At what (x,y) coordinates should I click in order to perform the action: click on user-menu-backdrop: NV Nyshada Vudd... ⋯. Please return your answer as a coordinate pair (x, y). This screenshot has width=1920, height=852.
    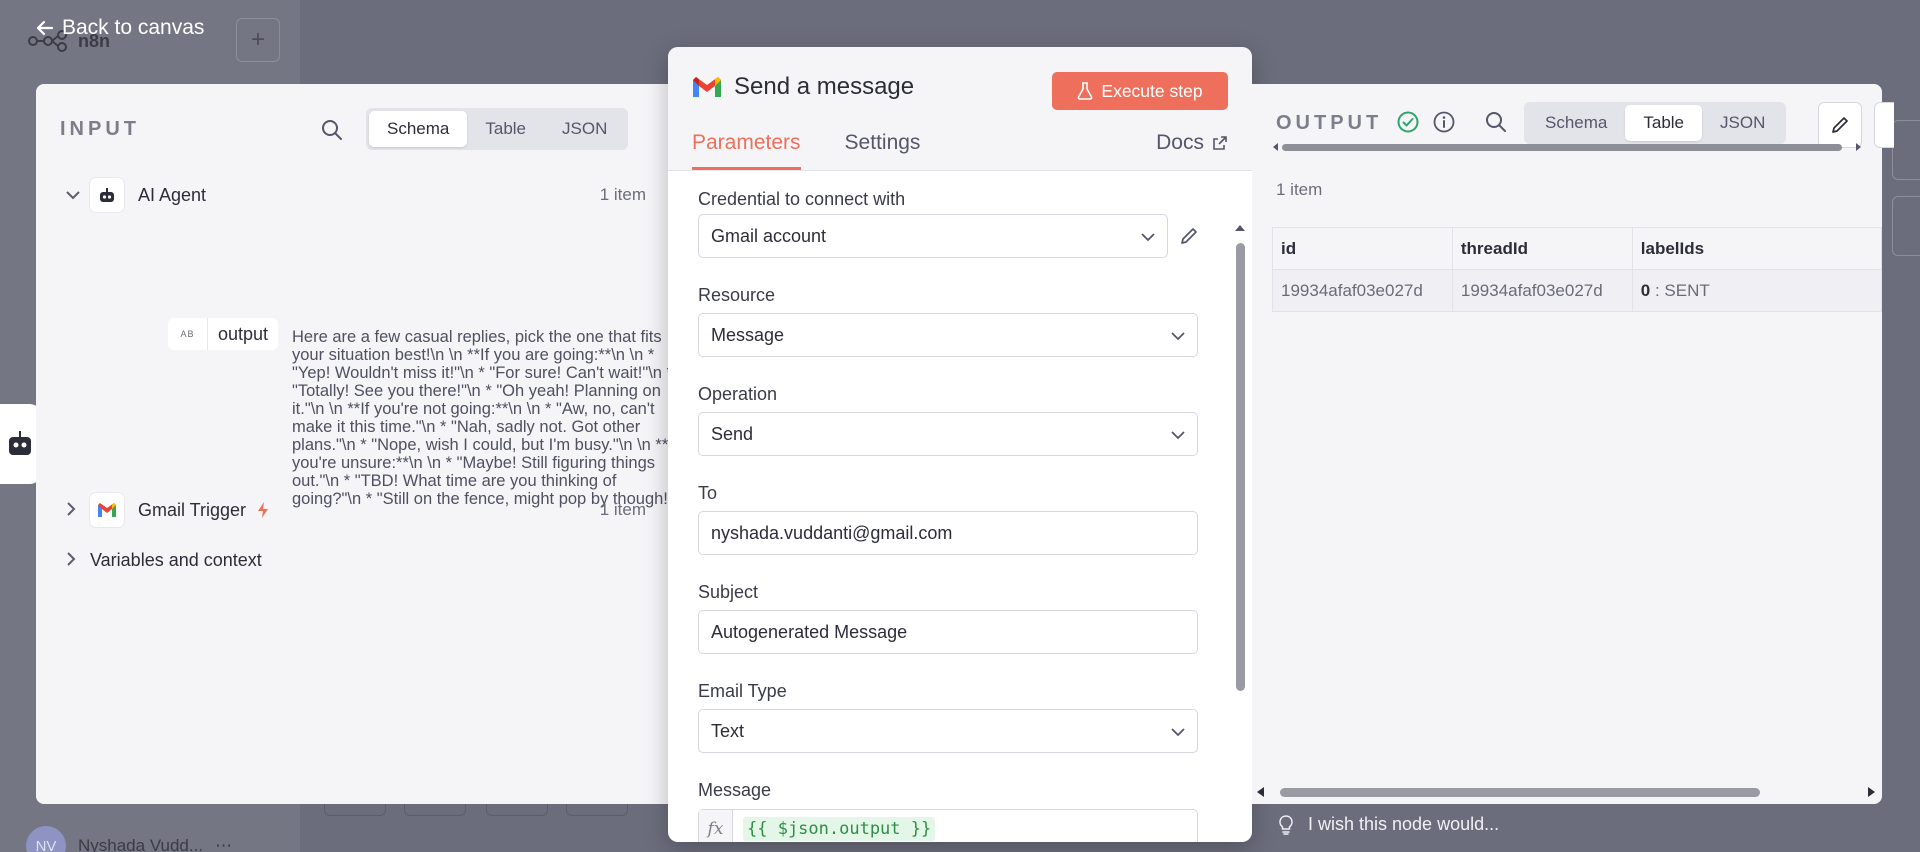
    Looking at the image, I should click on (129, 839).